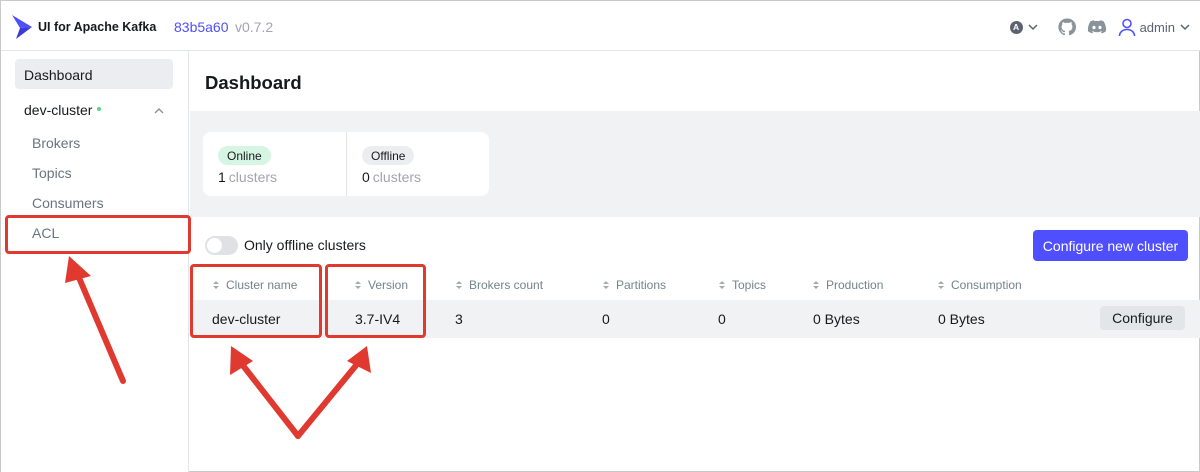  What do you see at coordinates (388, 155) in the screenshot?
I see `offline-tag: Offline` at bounding box center [388, 155].